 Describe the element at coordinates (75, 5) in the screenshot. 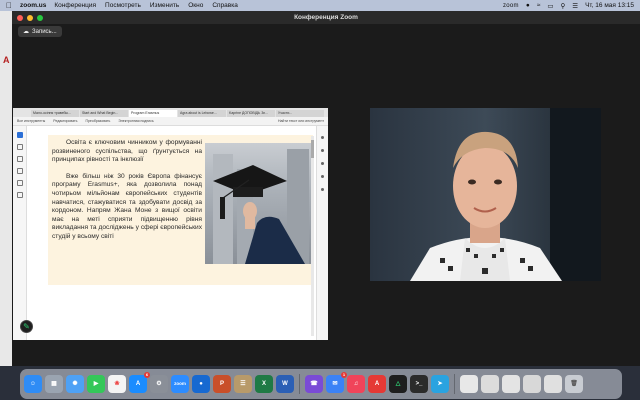

I see `menu-conference: Конференция` at that location.